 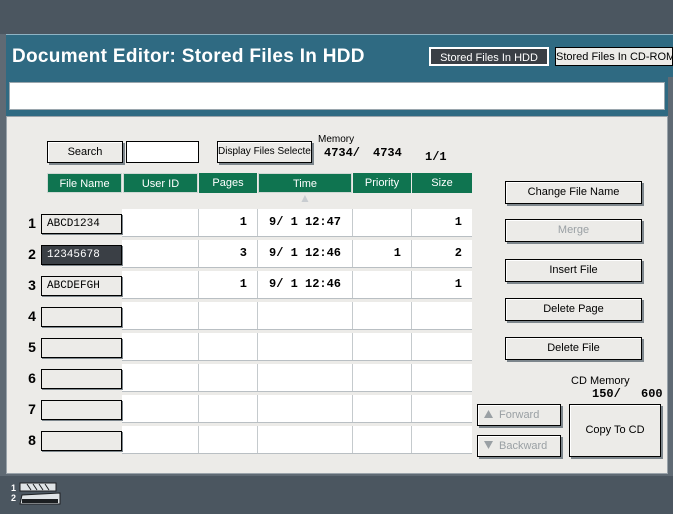 What do you see at coordinates (305, 222) in the screenshot?
I see `time-cell: 9/ 1 12:47` at bounding box center [305, 222].